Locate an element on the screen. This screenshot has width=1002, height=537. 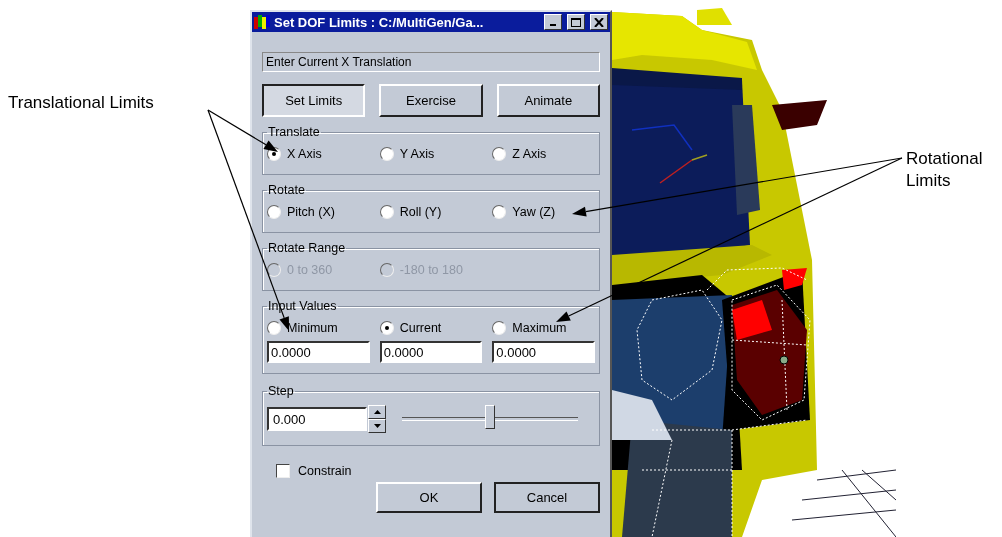
group-title: Rotate is located at coordinates (286, 190).